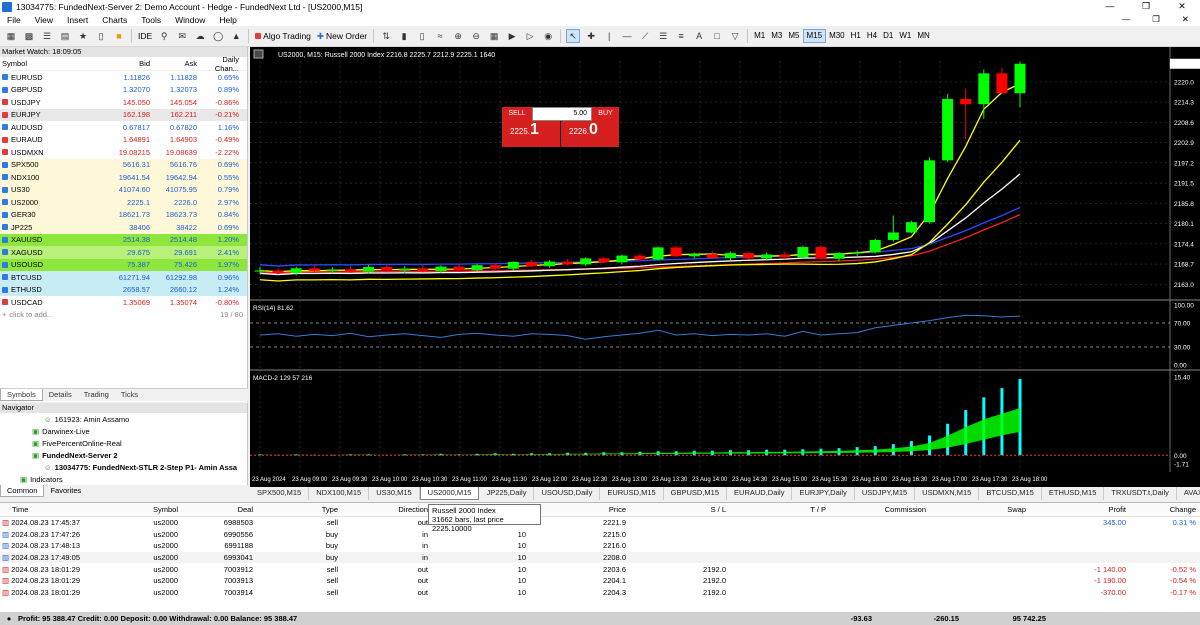 Image resolution: width=1200 pixels, height=625 pixels. I want to click on terminal-icon: ▯, so click(101, 36).